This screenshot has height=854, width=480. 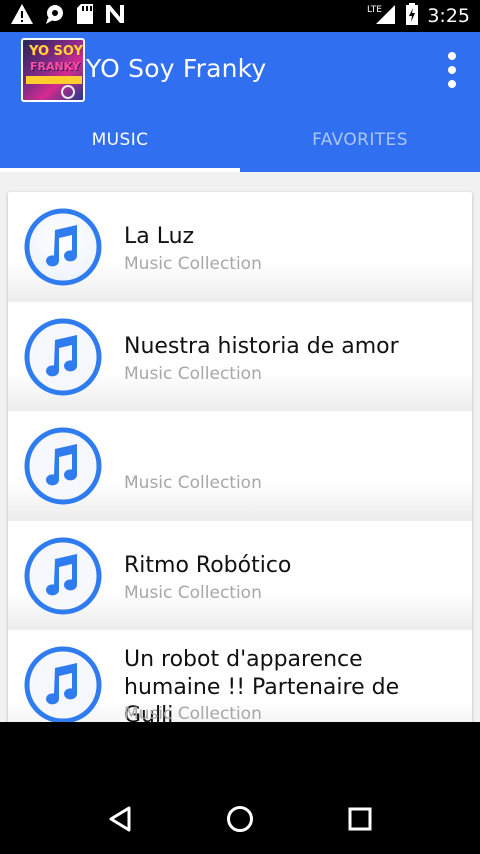 What do you see at coordinates (240, 466) in the screenshot?
I see `track-item-3: Music Collection` at bounding box center [240, 466].